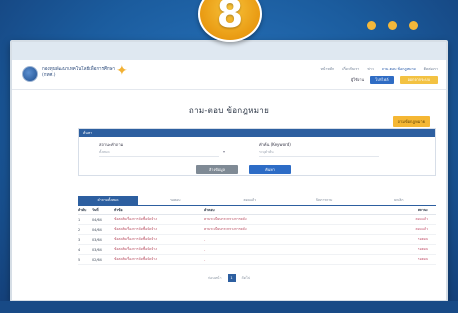 The width and height of the screenshot is (458, 313). Describe the element at coordinates (231, 278) in the screenshot. I see `pager-current: 1` at that location.